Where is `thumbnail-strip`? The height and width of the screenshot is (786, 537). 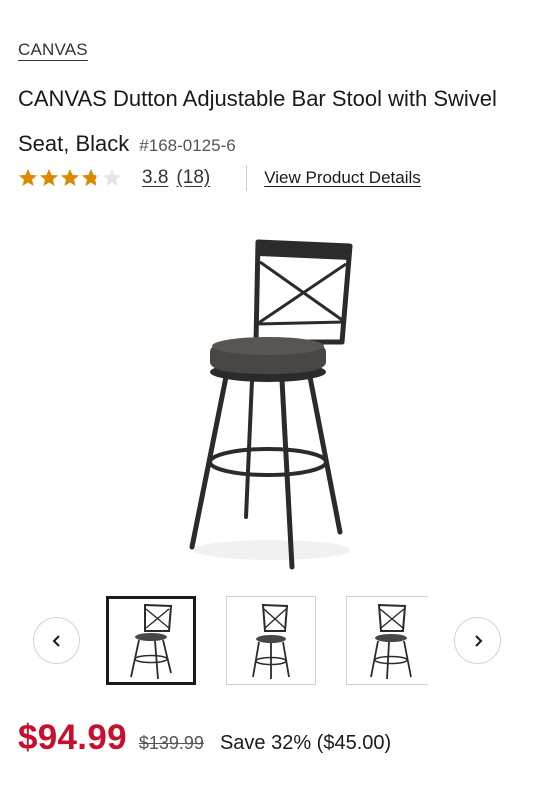 thumbnail-strip is located at coordinates (267, 641).